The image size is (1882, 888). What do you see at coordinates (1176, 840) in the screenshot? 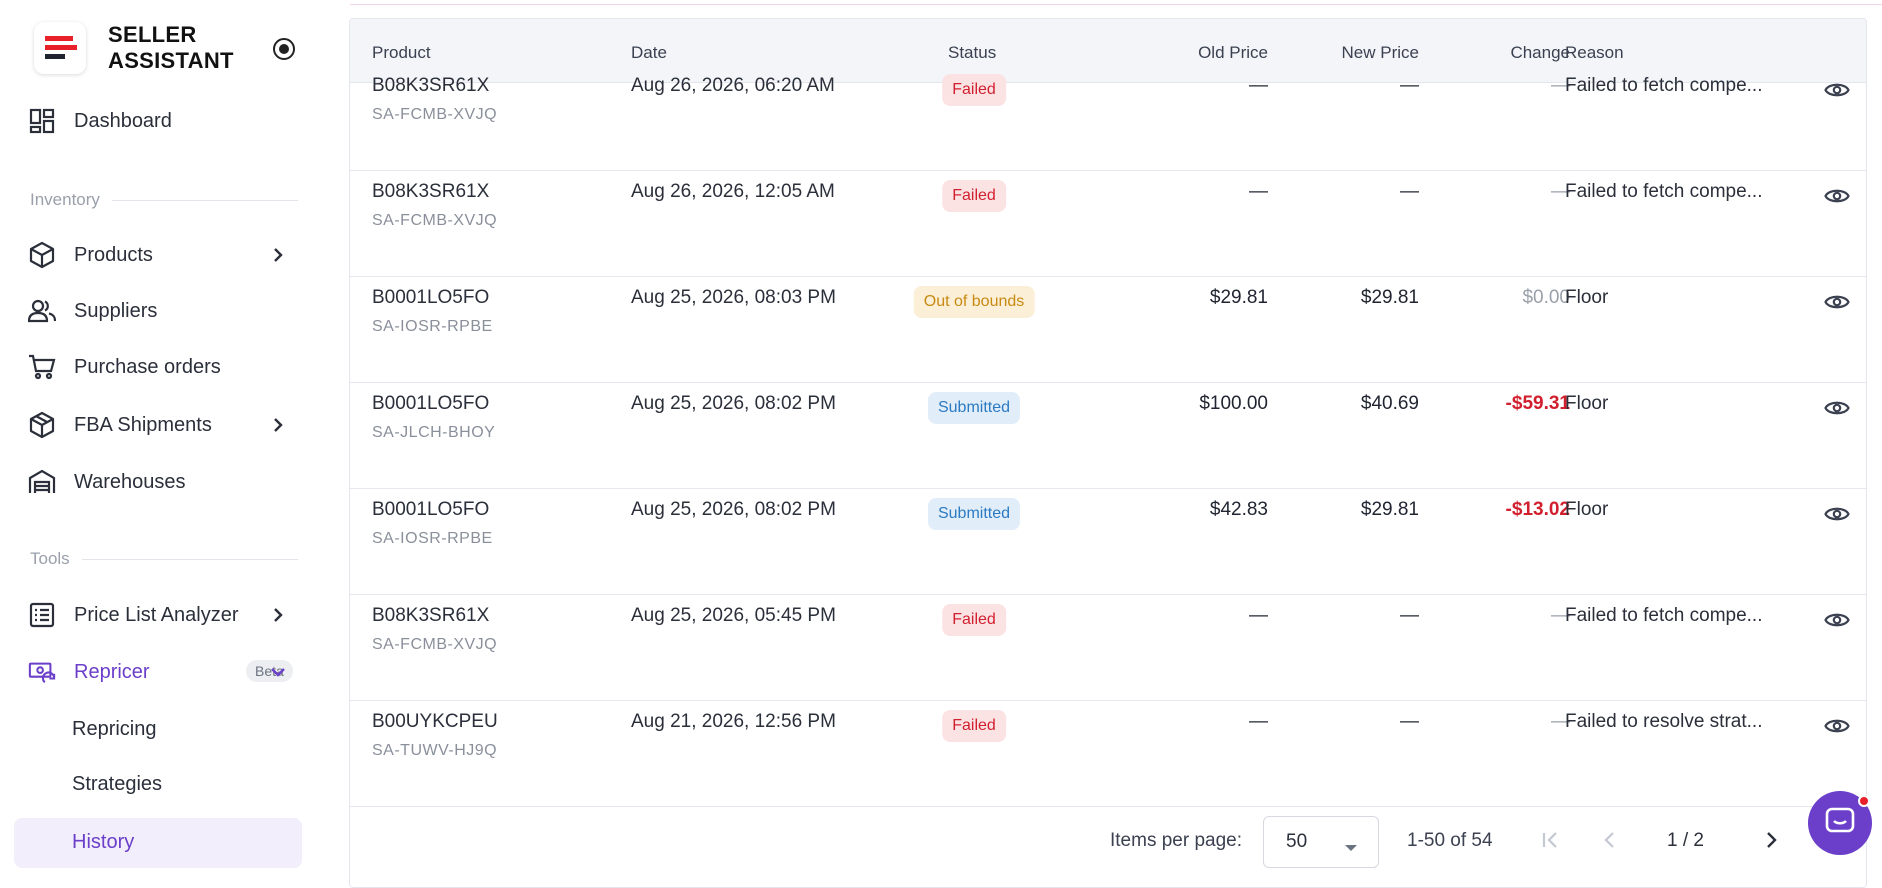
I see `items-per-page-label: Items per page:` at bounding box center [1176, 840].